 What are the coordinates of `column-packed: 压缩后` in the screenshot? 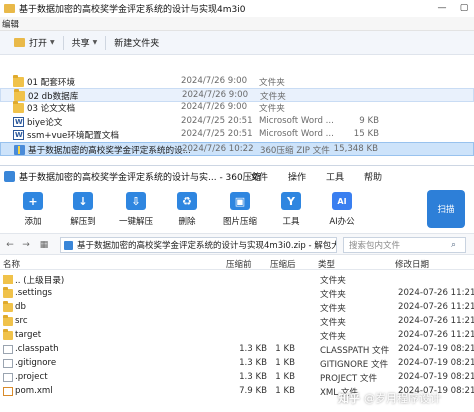 It's located at (283, 264).